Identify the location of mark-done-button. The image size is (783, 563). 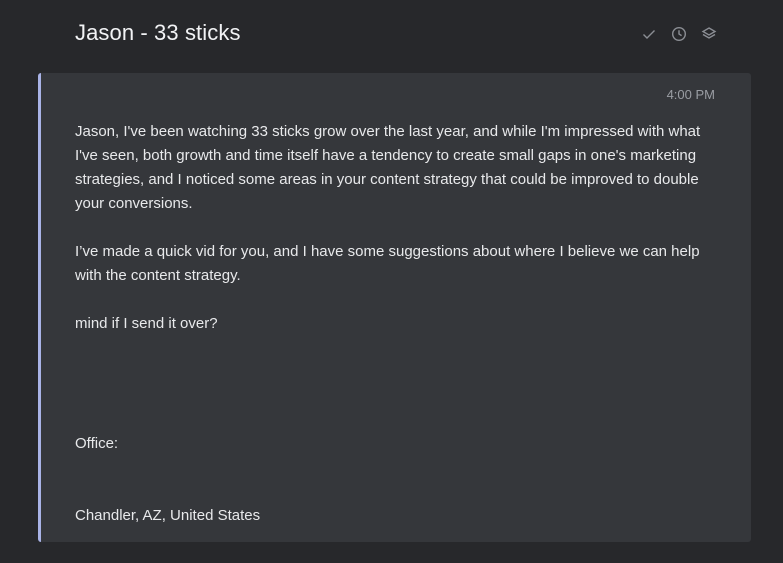
(649, 34).